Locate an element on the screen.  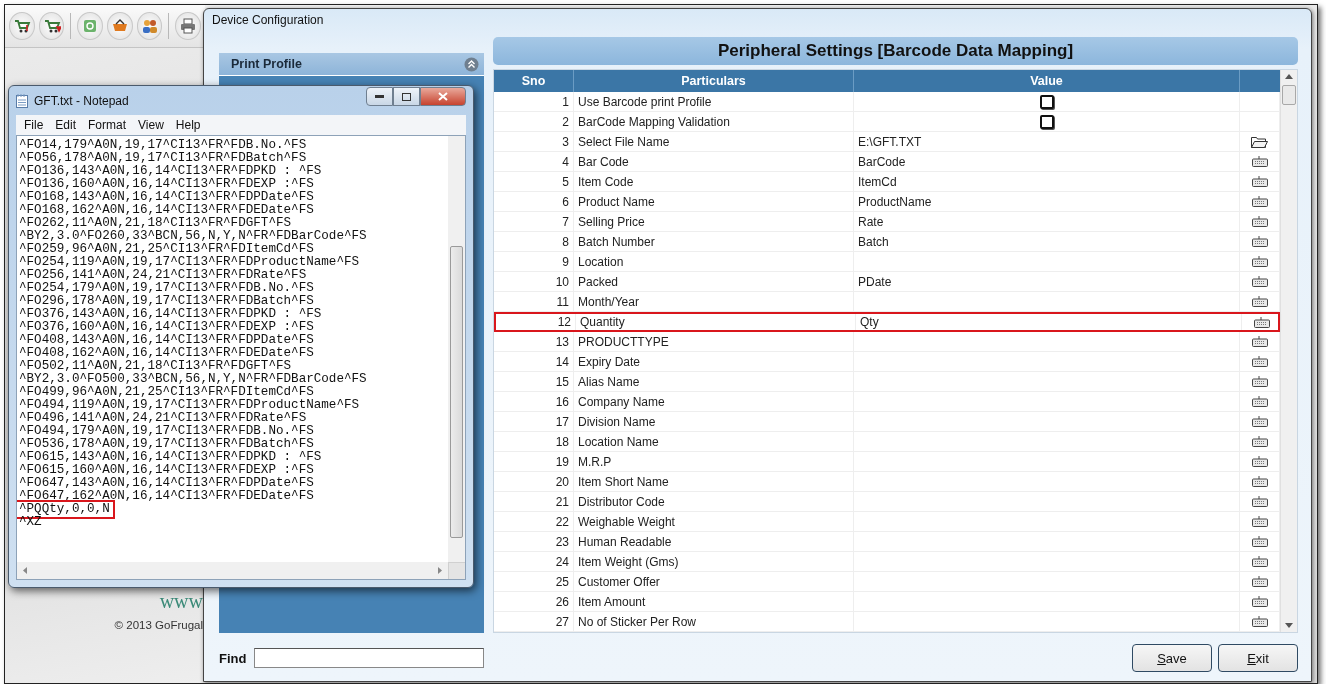
close-button is located at coordinates (443, 96).